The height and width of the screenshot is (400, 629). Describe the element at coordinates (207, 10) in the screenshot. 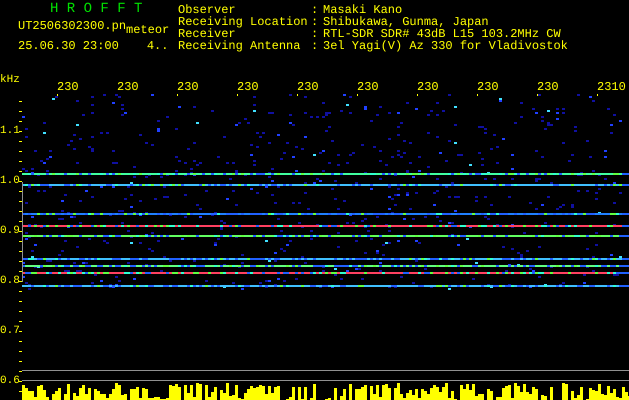

I see `info-label: Observer` at that location.